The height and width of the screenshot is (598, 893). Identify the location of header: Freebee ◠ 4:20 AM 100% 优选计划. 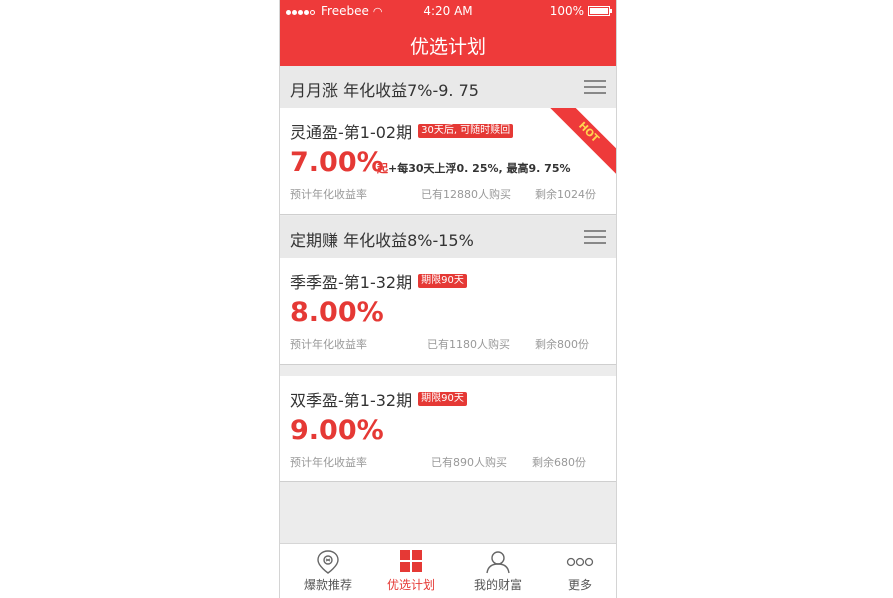
(448, 33).